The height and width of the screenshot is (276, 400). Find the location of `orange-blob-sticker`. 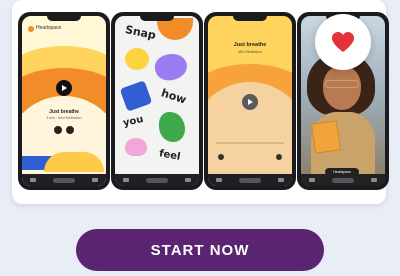

orange-blob-sticker is located at coordinates (175, 29).